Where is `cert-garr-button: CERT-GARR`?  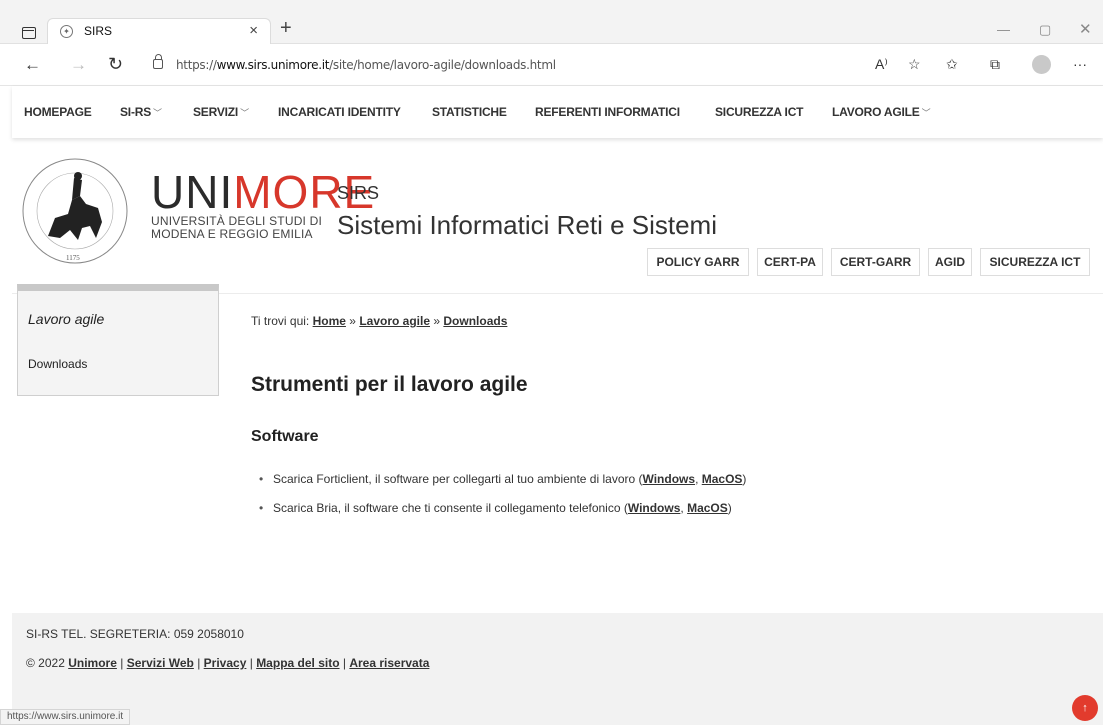
cert-garr-button: CERT-GARR is located at coordinates (875, 262).